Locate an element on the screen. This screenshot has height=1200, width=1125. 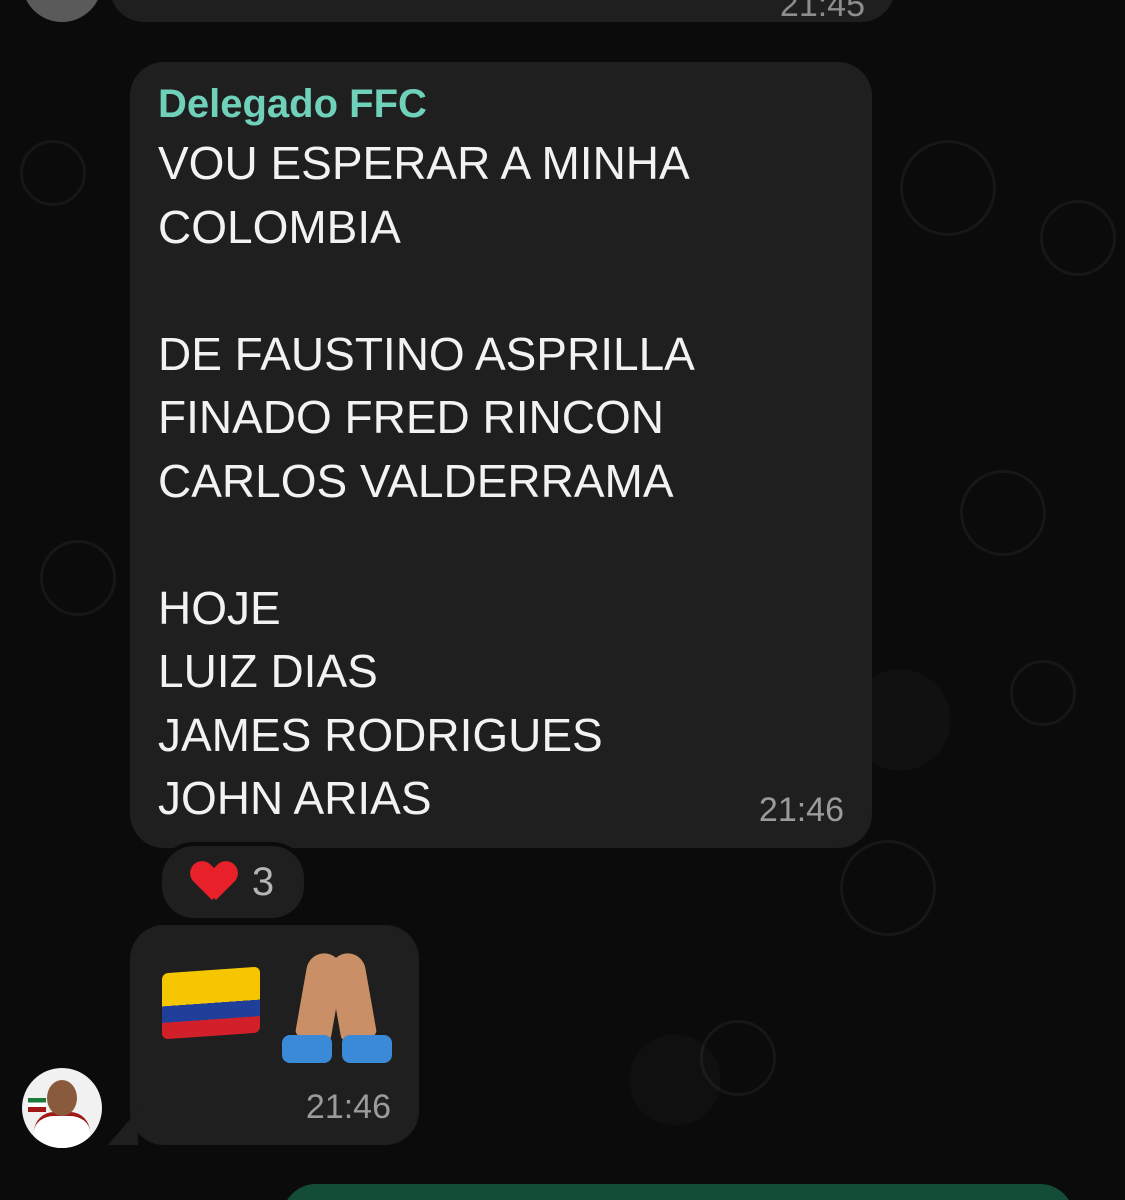
emoji-message-bubble: 21:46 is located at coordinates (274, 1035).